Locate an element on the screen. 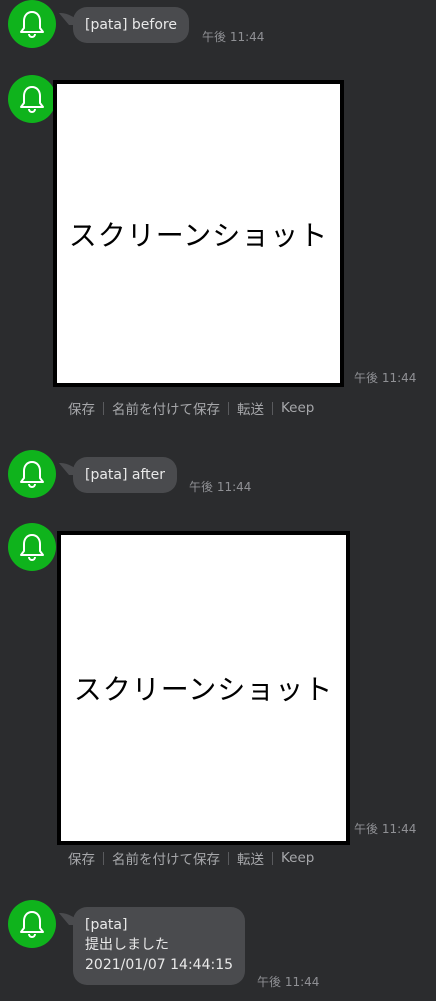 The image size is (436, 1001). message-bubble: [pata] 提出しました 2021/01/07 14:44:15 is located at coordinates (159, 946).